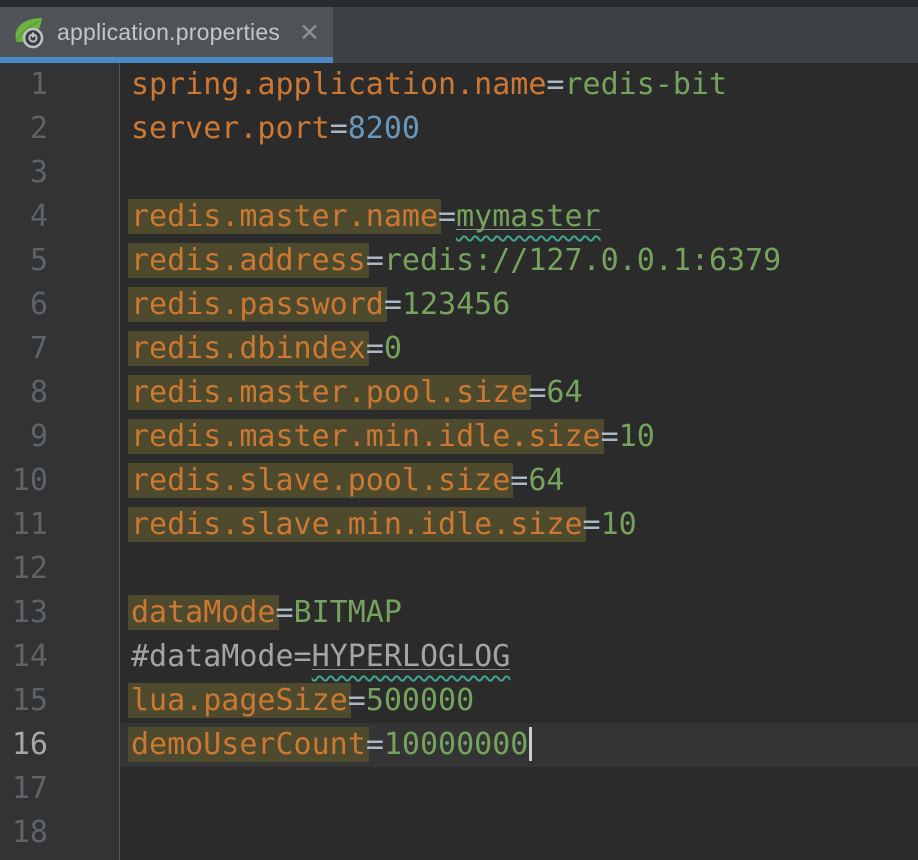 The image size is (918, 860). I want to click on code-line: redis.slave.min.idle.size=10, so click(519, 525).